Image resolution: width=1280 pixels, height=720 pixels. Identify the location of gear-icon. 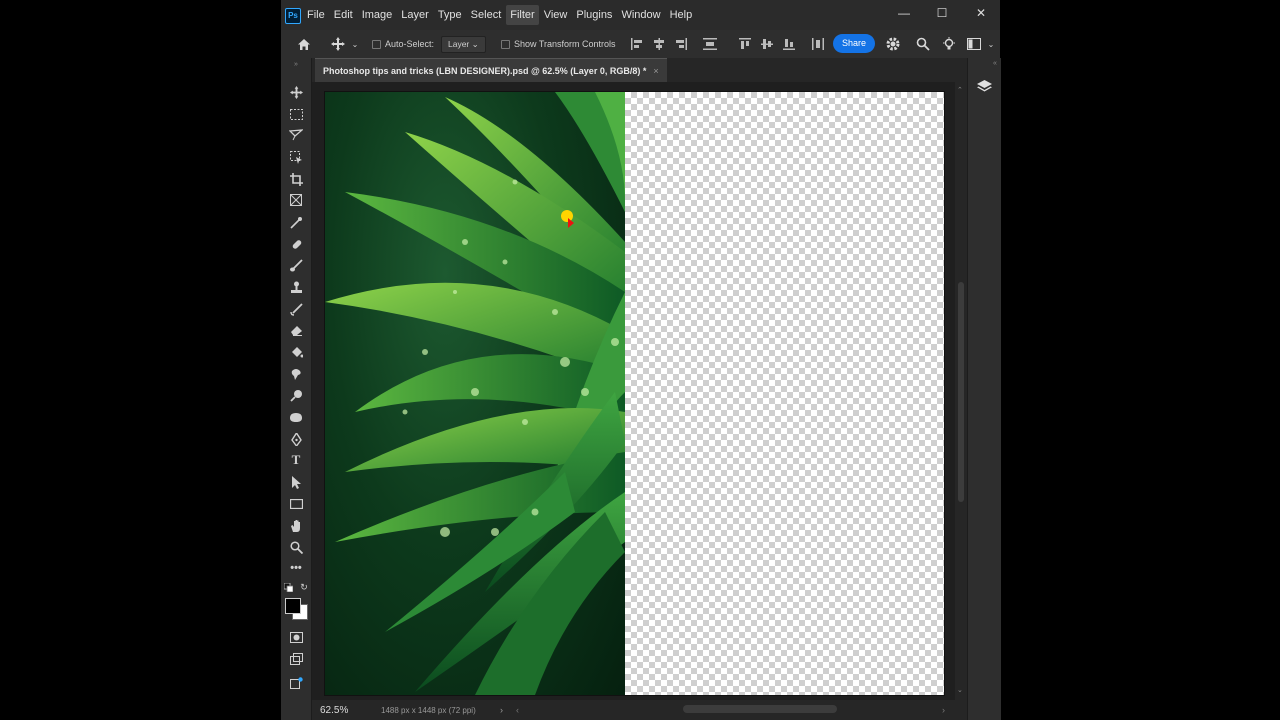
(893, 44).